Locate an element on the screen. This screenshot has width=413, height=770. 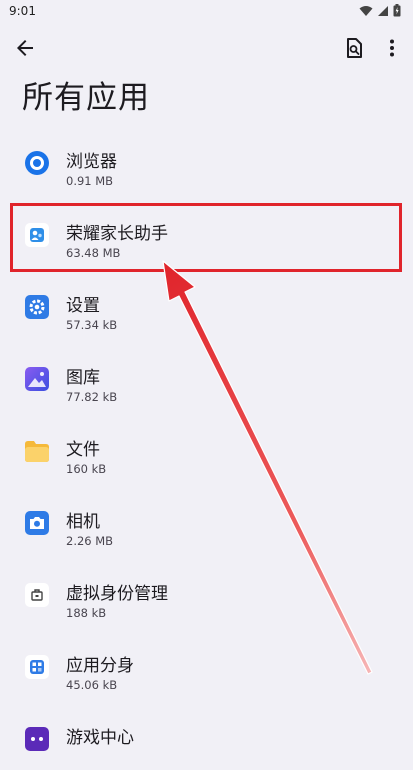
app-name: 浏览器 is located at coordinates (91, 162).